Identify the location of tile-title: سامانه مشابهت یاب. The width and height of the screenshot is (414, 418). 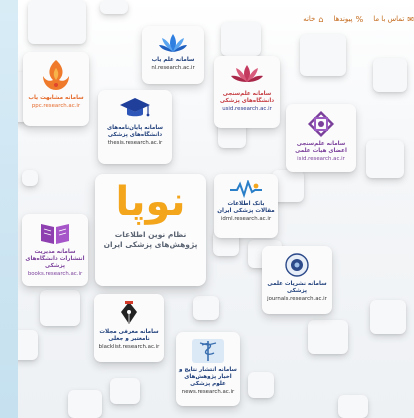
(56, 98).